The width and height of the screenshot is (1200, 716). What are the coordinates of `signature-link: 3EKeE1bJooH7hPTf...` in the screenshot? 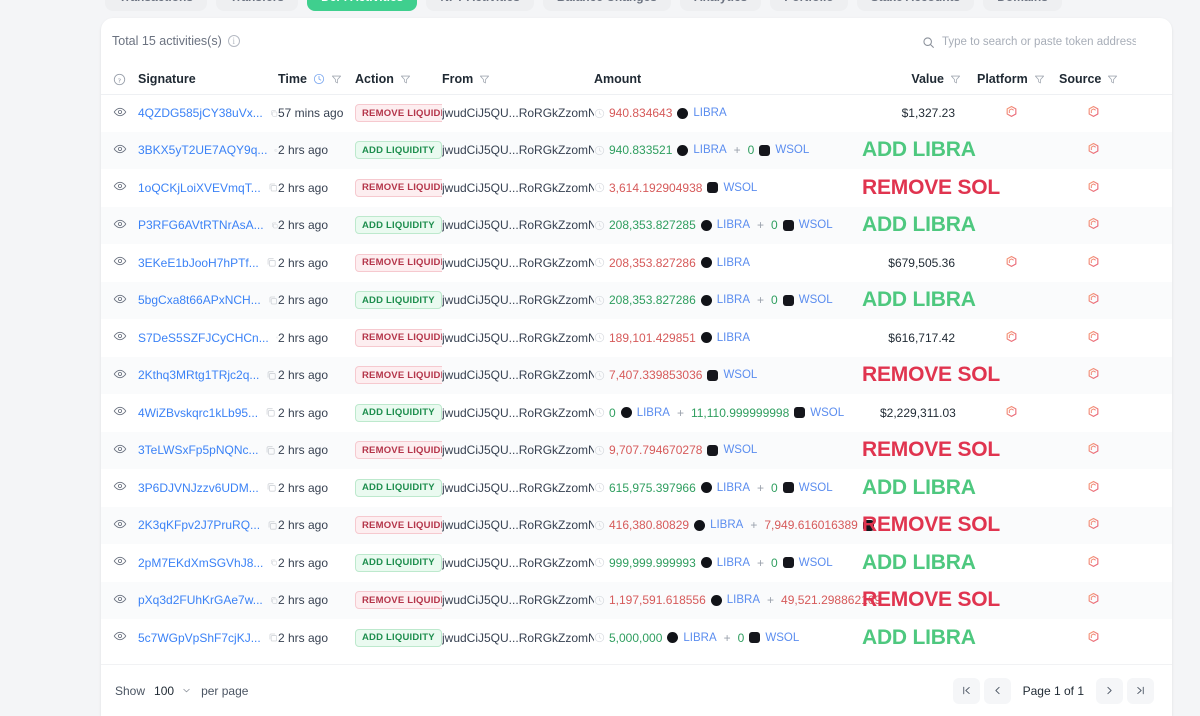 It's located at (198, 263).